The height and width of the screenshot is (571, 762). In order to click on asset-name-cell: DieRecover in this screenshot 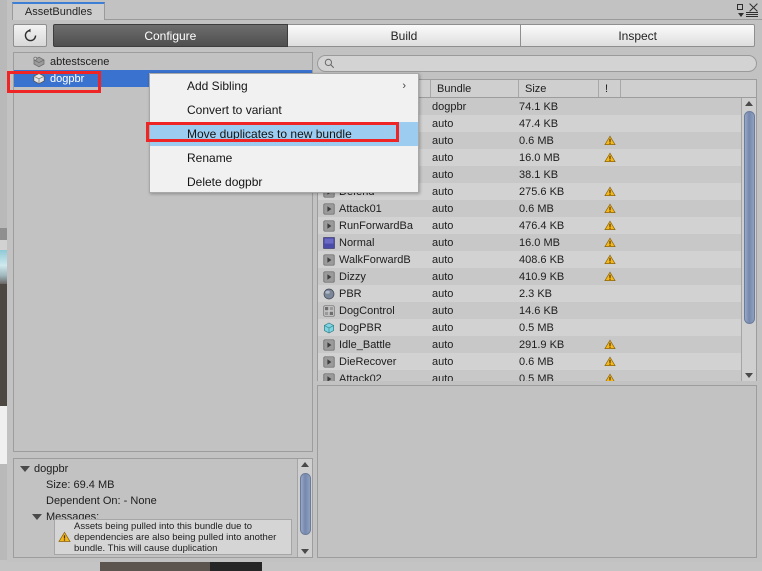, I will do `click(374, 362)`.